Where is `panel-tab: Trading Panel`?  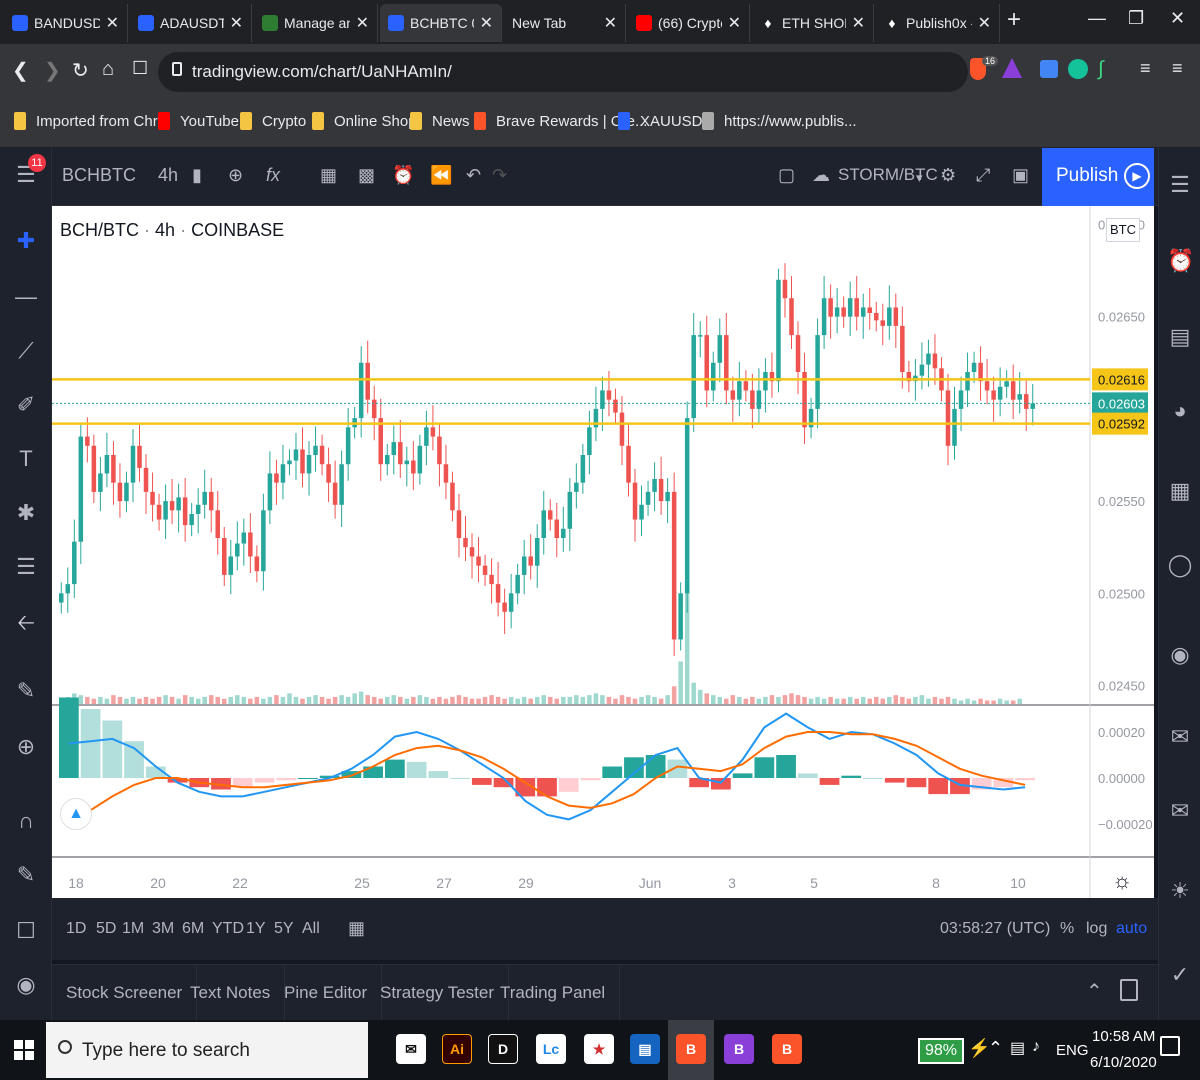 panel-tab: Trading Panel is located at coordinates (553, 993).